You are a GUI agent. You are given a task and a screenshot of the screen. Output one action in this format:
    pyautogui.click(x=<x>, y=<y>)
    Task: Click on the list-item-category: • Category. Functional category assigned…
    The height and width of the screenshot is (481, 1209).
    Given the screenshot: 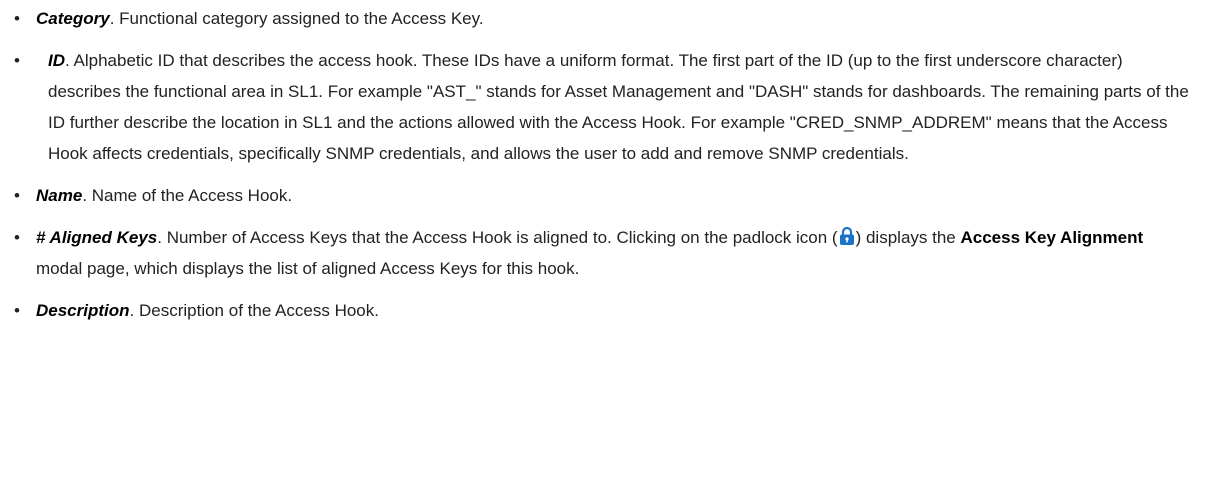 What is the action you would take?
    pyautogui.click(x=598, y=18)
    